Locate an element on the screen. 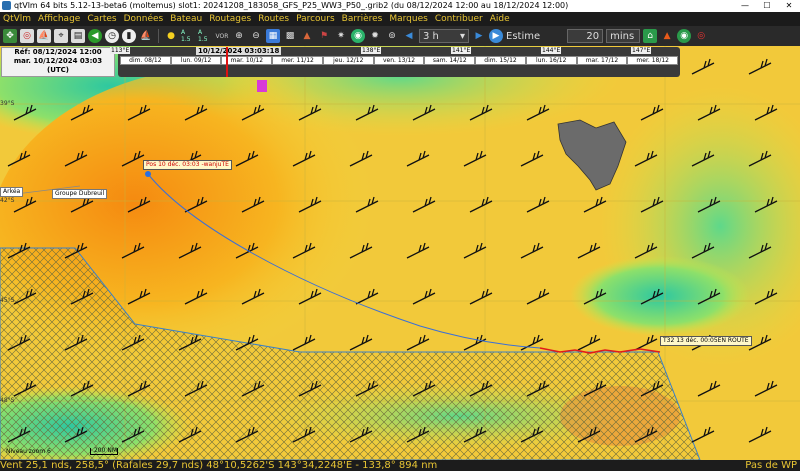 Image resolution: width=800 pixels, height=471 pixels. vor-icon: VOR is located at coordinates (222, 36).